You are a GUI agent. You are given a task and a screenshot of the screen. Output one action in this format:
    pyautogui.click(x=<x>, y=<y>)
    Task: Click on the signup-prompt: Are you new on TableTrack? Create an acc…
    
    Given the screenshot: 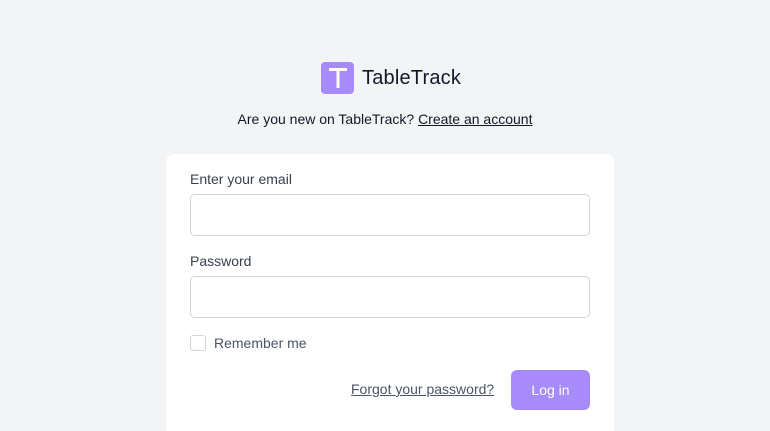 What is the action you would take?
    pyautogui.click(x=385, y=119)
    